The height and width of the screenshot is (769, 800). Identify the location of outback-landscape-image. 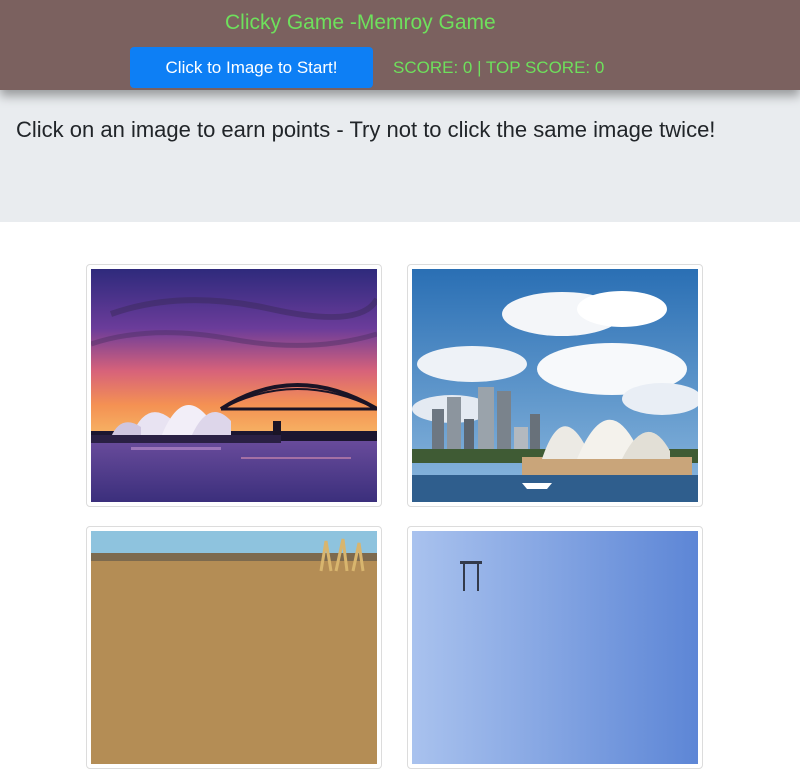
(234, 647).